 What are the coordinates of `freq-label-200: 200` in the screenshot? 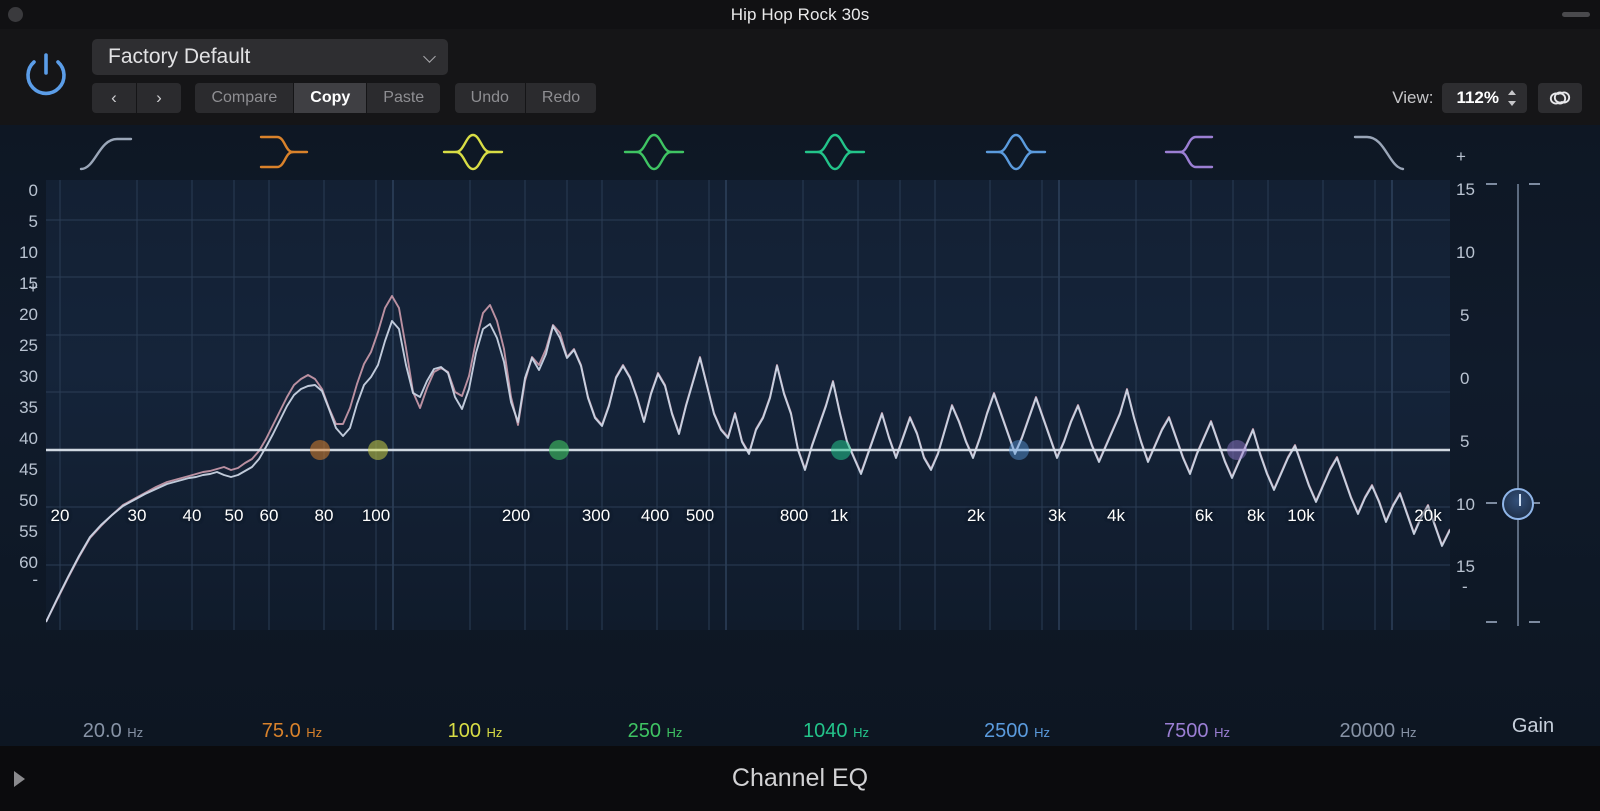 It's located at (516, 515).